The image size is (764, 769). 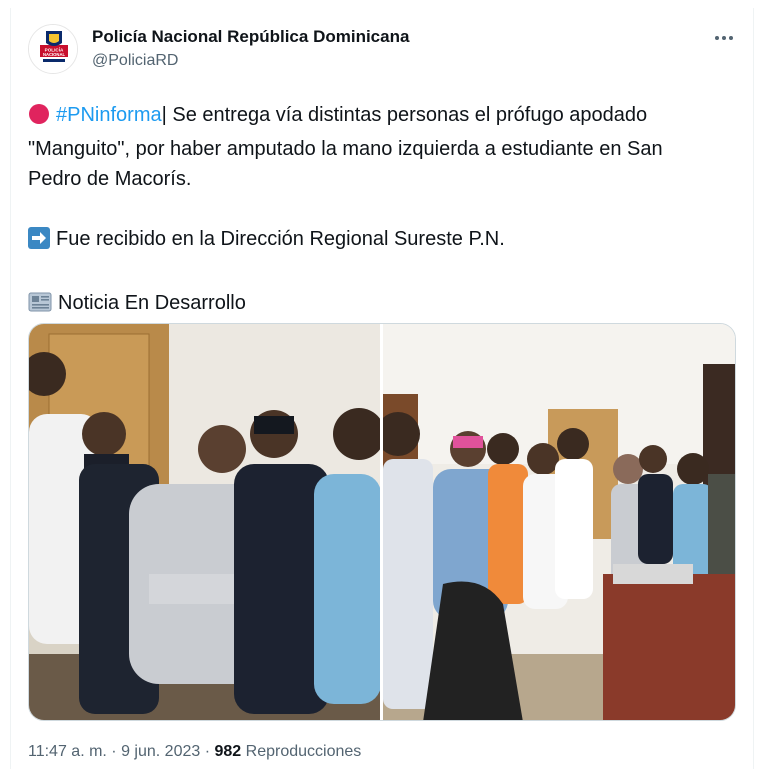 What do you see at coordinates (161, 751) in the screenshot?
I see `tweet-date: 9 jun. 2023` at bounding box center [161, 751].